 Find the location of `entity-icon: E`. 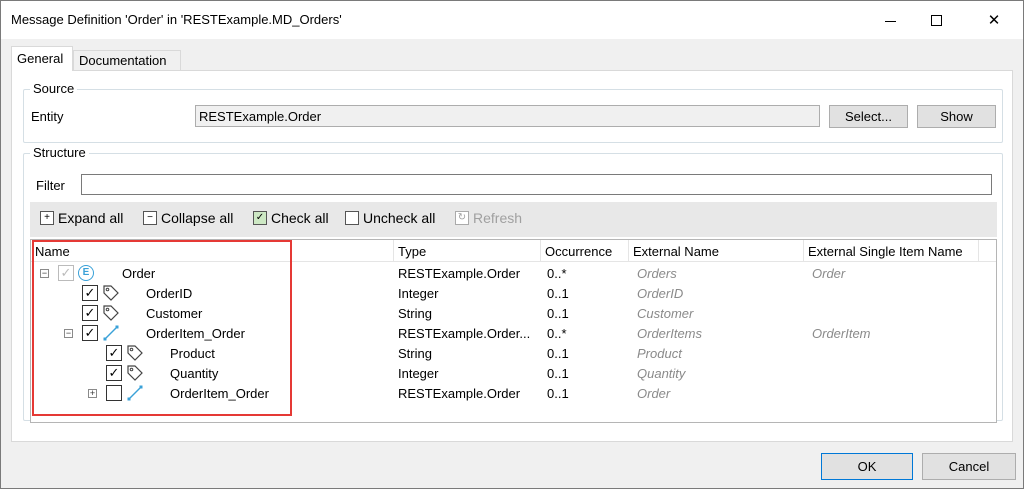

entity-icon: E is located at coordinates (86, 273).